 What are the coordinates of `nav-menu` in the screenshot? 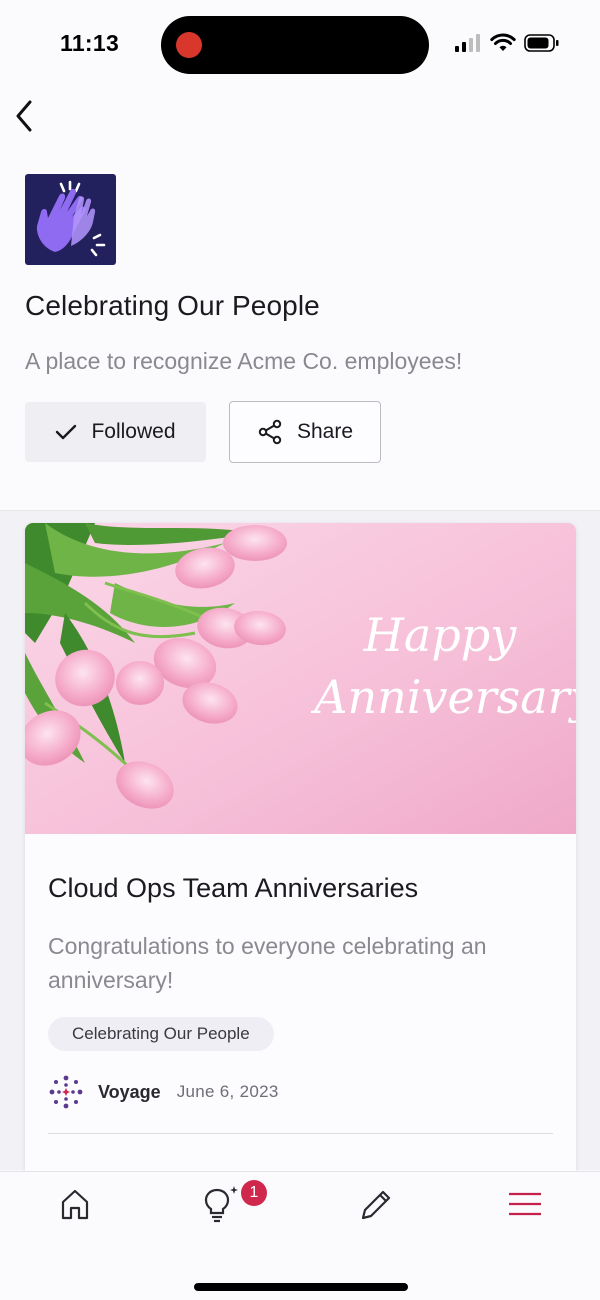 It's located at (525, 1204).